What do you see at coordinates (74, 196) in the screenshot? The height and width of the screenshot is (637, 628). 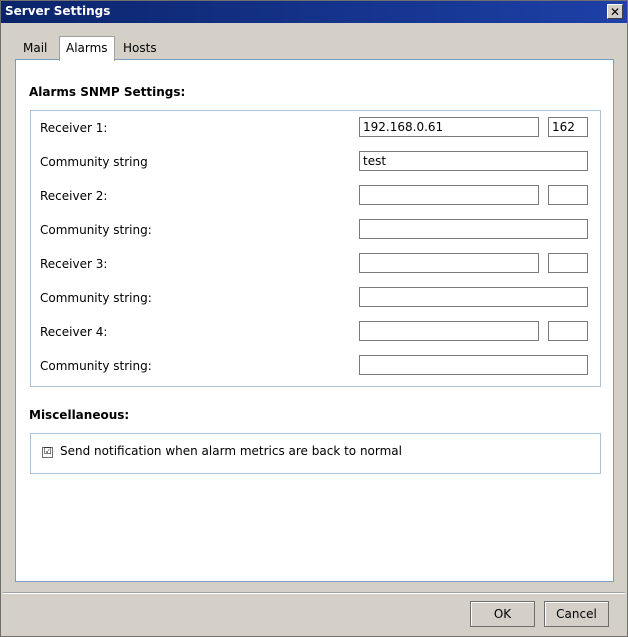 I see `receiver-2-label: Receiver 2:` at bounding box center [74, 196].